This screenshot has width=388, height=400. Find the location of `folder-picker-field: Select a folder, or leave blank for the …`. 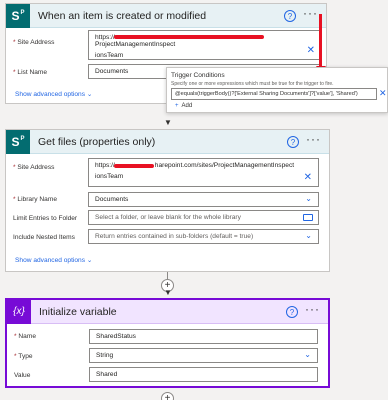

folder-picker-field: Select a folder, or leave blank for the … is located at coordinates (203, 217).